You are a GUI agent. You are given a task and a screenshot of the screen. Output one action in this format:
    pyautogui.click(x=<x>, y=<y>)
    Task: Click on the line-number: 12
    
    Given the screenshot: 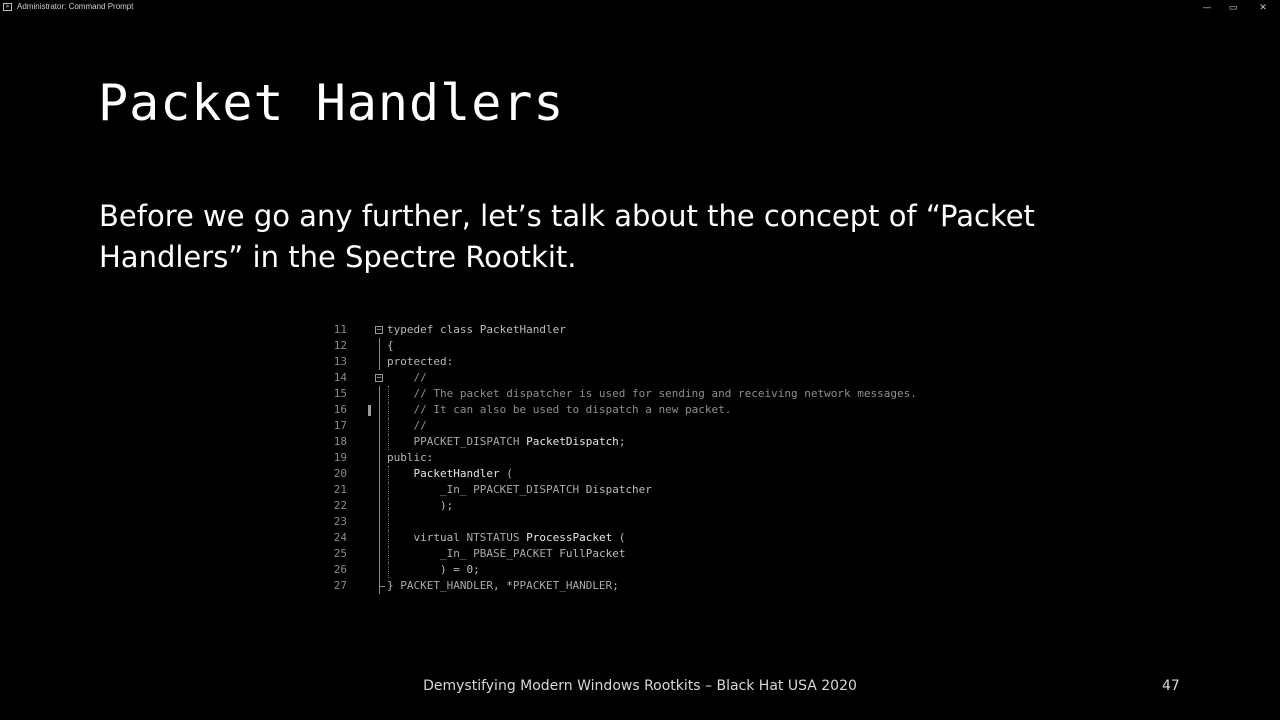 What is the action you would take?
    pyautogui.click(x=340, y=345)
    